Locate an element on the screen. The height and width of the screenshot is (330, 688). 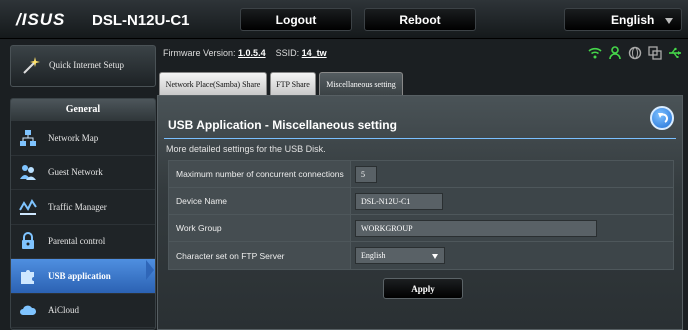
copy-icon is located at coordinates (655, 53).